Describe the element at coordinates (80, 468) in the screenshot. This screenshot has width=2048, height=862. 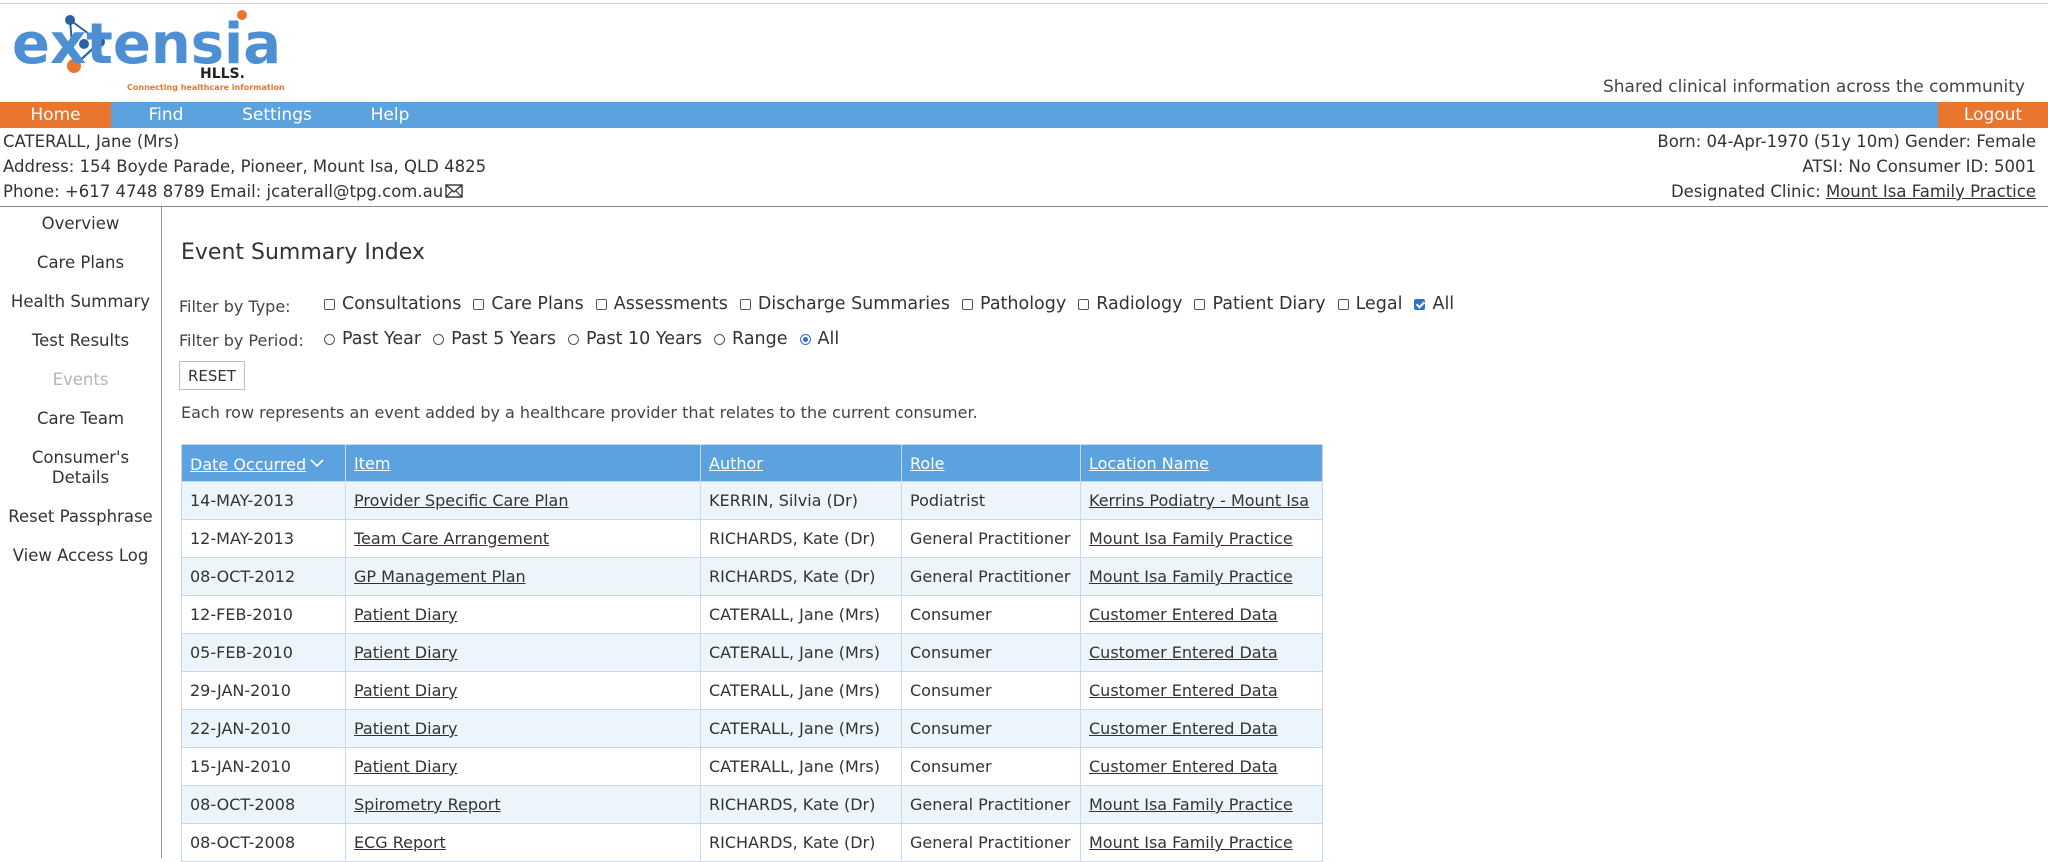
I see `sidebar-item-consumers-details: Consumer's Details` at that location.